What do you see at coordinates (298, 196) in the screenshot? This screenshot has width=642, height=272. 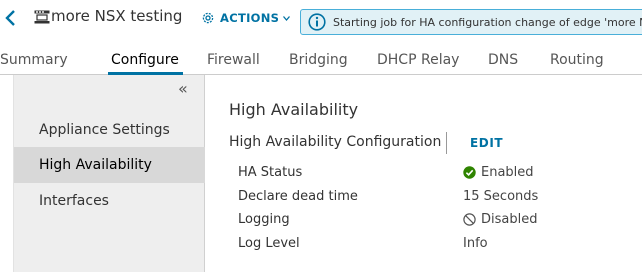 I see `dead-time-label: Declare dead time` at bounding box center [298, 196].